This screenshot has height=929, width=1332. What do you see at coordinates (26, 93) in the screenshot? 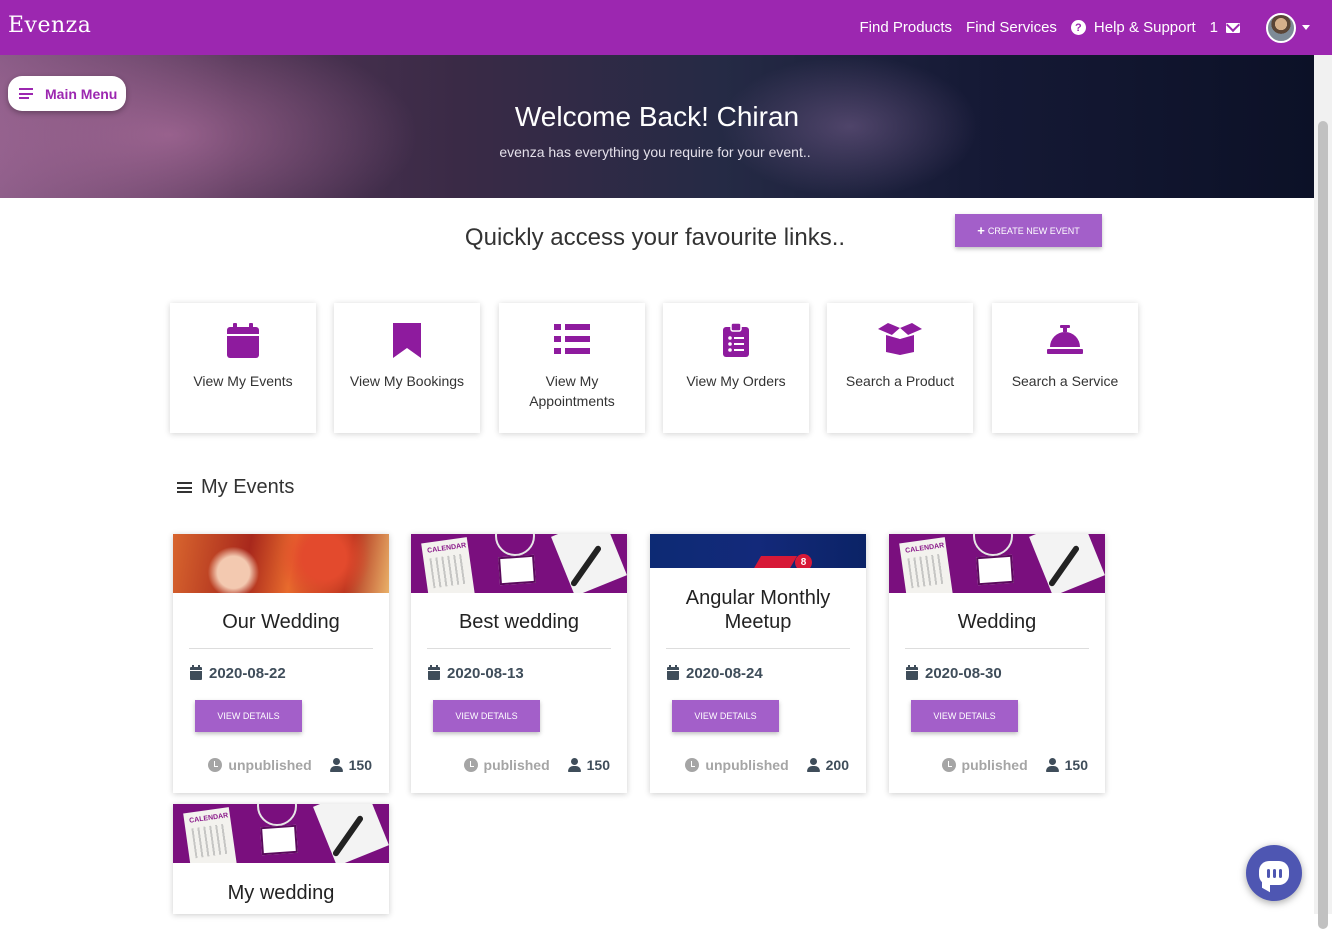
I see `menu-icon` at bounding box center [26, 93].